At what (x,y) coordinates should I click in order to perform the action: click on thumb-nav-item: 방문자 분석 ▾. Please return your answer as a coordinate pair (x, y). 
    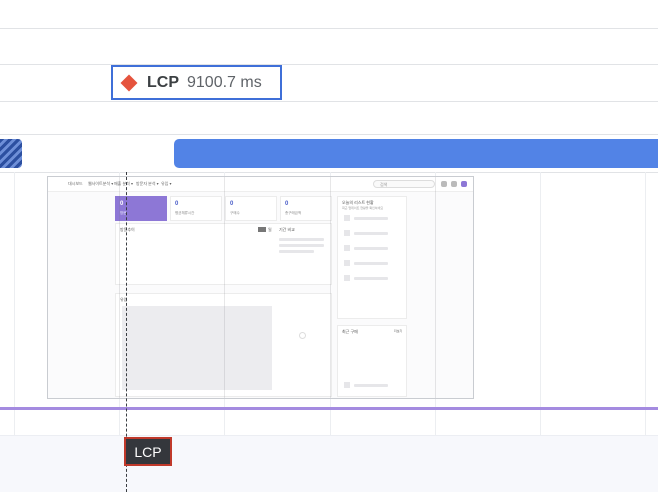
    Looking at the image, I should click on (147, 183).